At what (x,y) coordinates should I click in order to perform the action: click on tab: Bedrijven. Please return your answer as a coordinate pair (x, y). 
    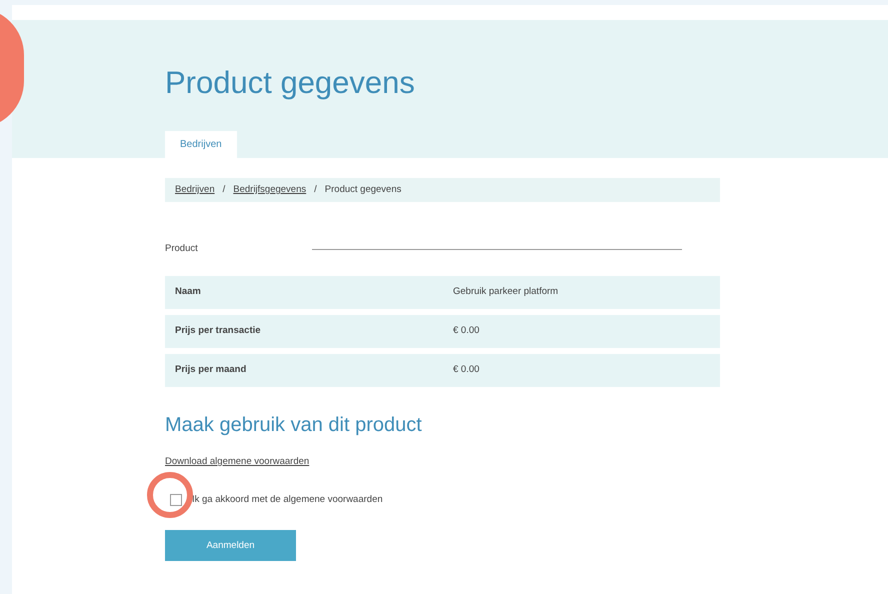
    Looking at the image, I should click on (201, 144).